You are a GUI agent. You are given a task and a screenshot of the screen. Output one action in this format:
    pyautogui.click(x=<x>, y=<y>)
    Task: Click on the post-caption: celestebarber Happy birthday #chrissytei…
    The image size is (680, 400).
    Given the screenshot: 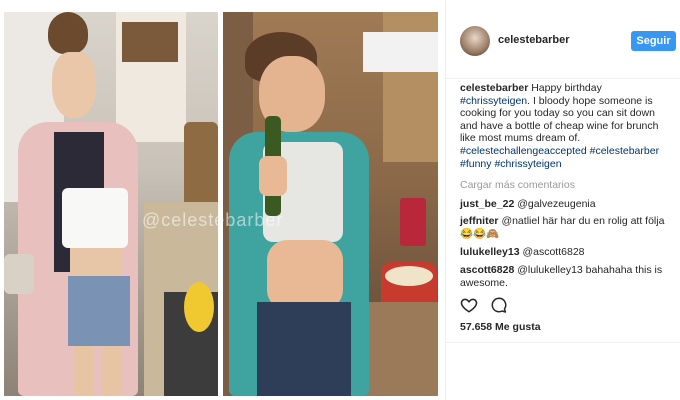 What is the action you would take?
    pyautogui.click(x=566, y=126)
    